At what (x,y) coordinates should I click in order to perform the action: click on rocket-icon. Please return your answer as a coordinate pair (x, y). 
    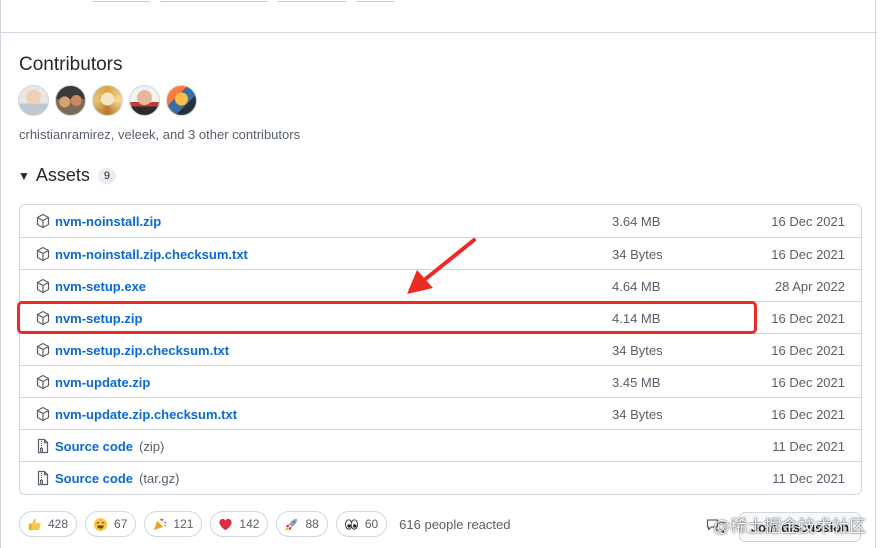
    Looking at the image, I should click on (291, 524).